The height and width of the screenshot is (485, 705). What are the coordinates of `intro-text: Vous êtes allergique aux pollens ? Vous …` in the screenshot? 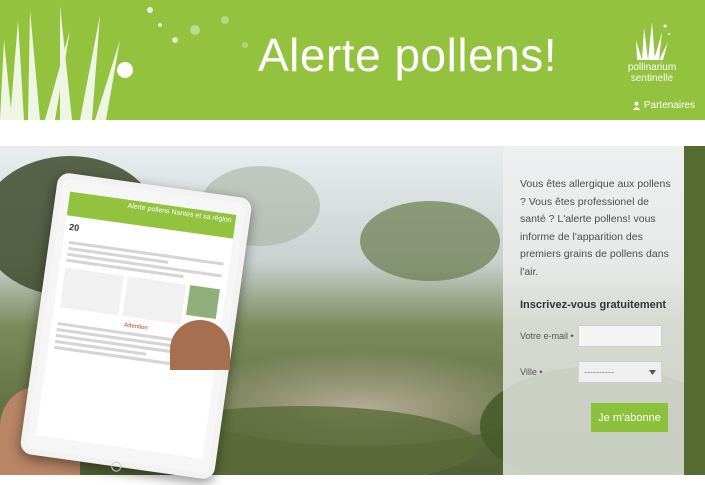 It's located at (595, 228).